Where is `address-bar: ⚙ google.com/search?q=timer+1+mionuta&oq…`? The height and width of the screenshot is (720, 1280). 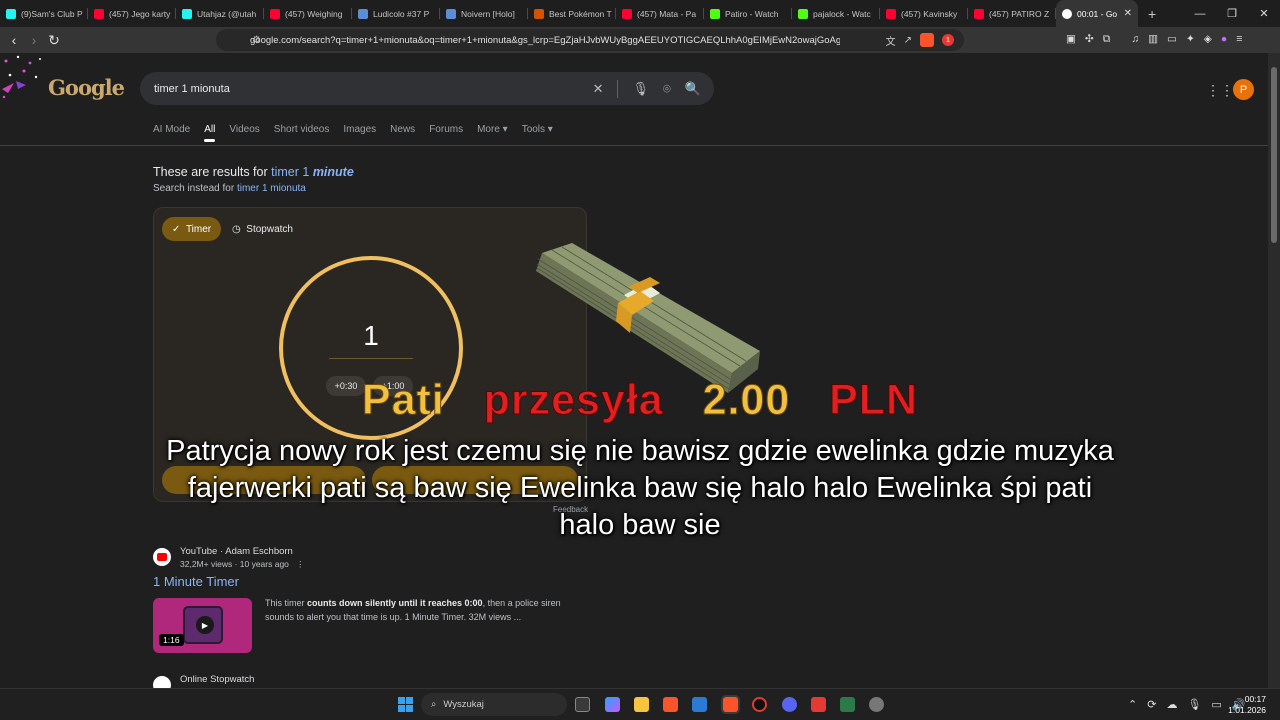
address-bar: ⚙ google.com/search?q=timer+1+mionuta&oq… is located at coordinates (590, 40).